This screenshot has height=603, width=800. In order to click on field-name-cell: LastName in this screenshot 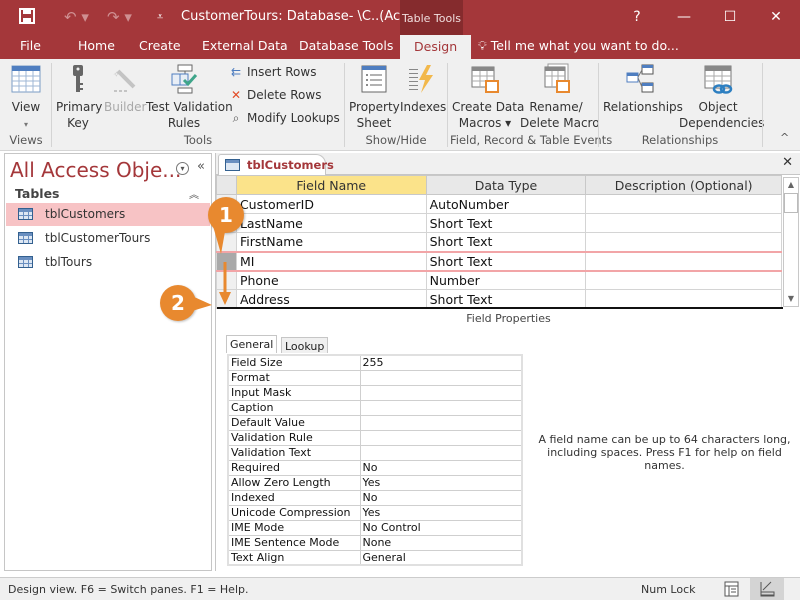, I will do `click(331, 223)`.